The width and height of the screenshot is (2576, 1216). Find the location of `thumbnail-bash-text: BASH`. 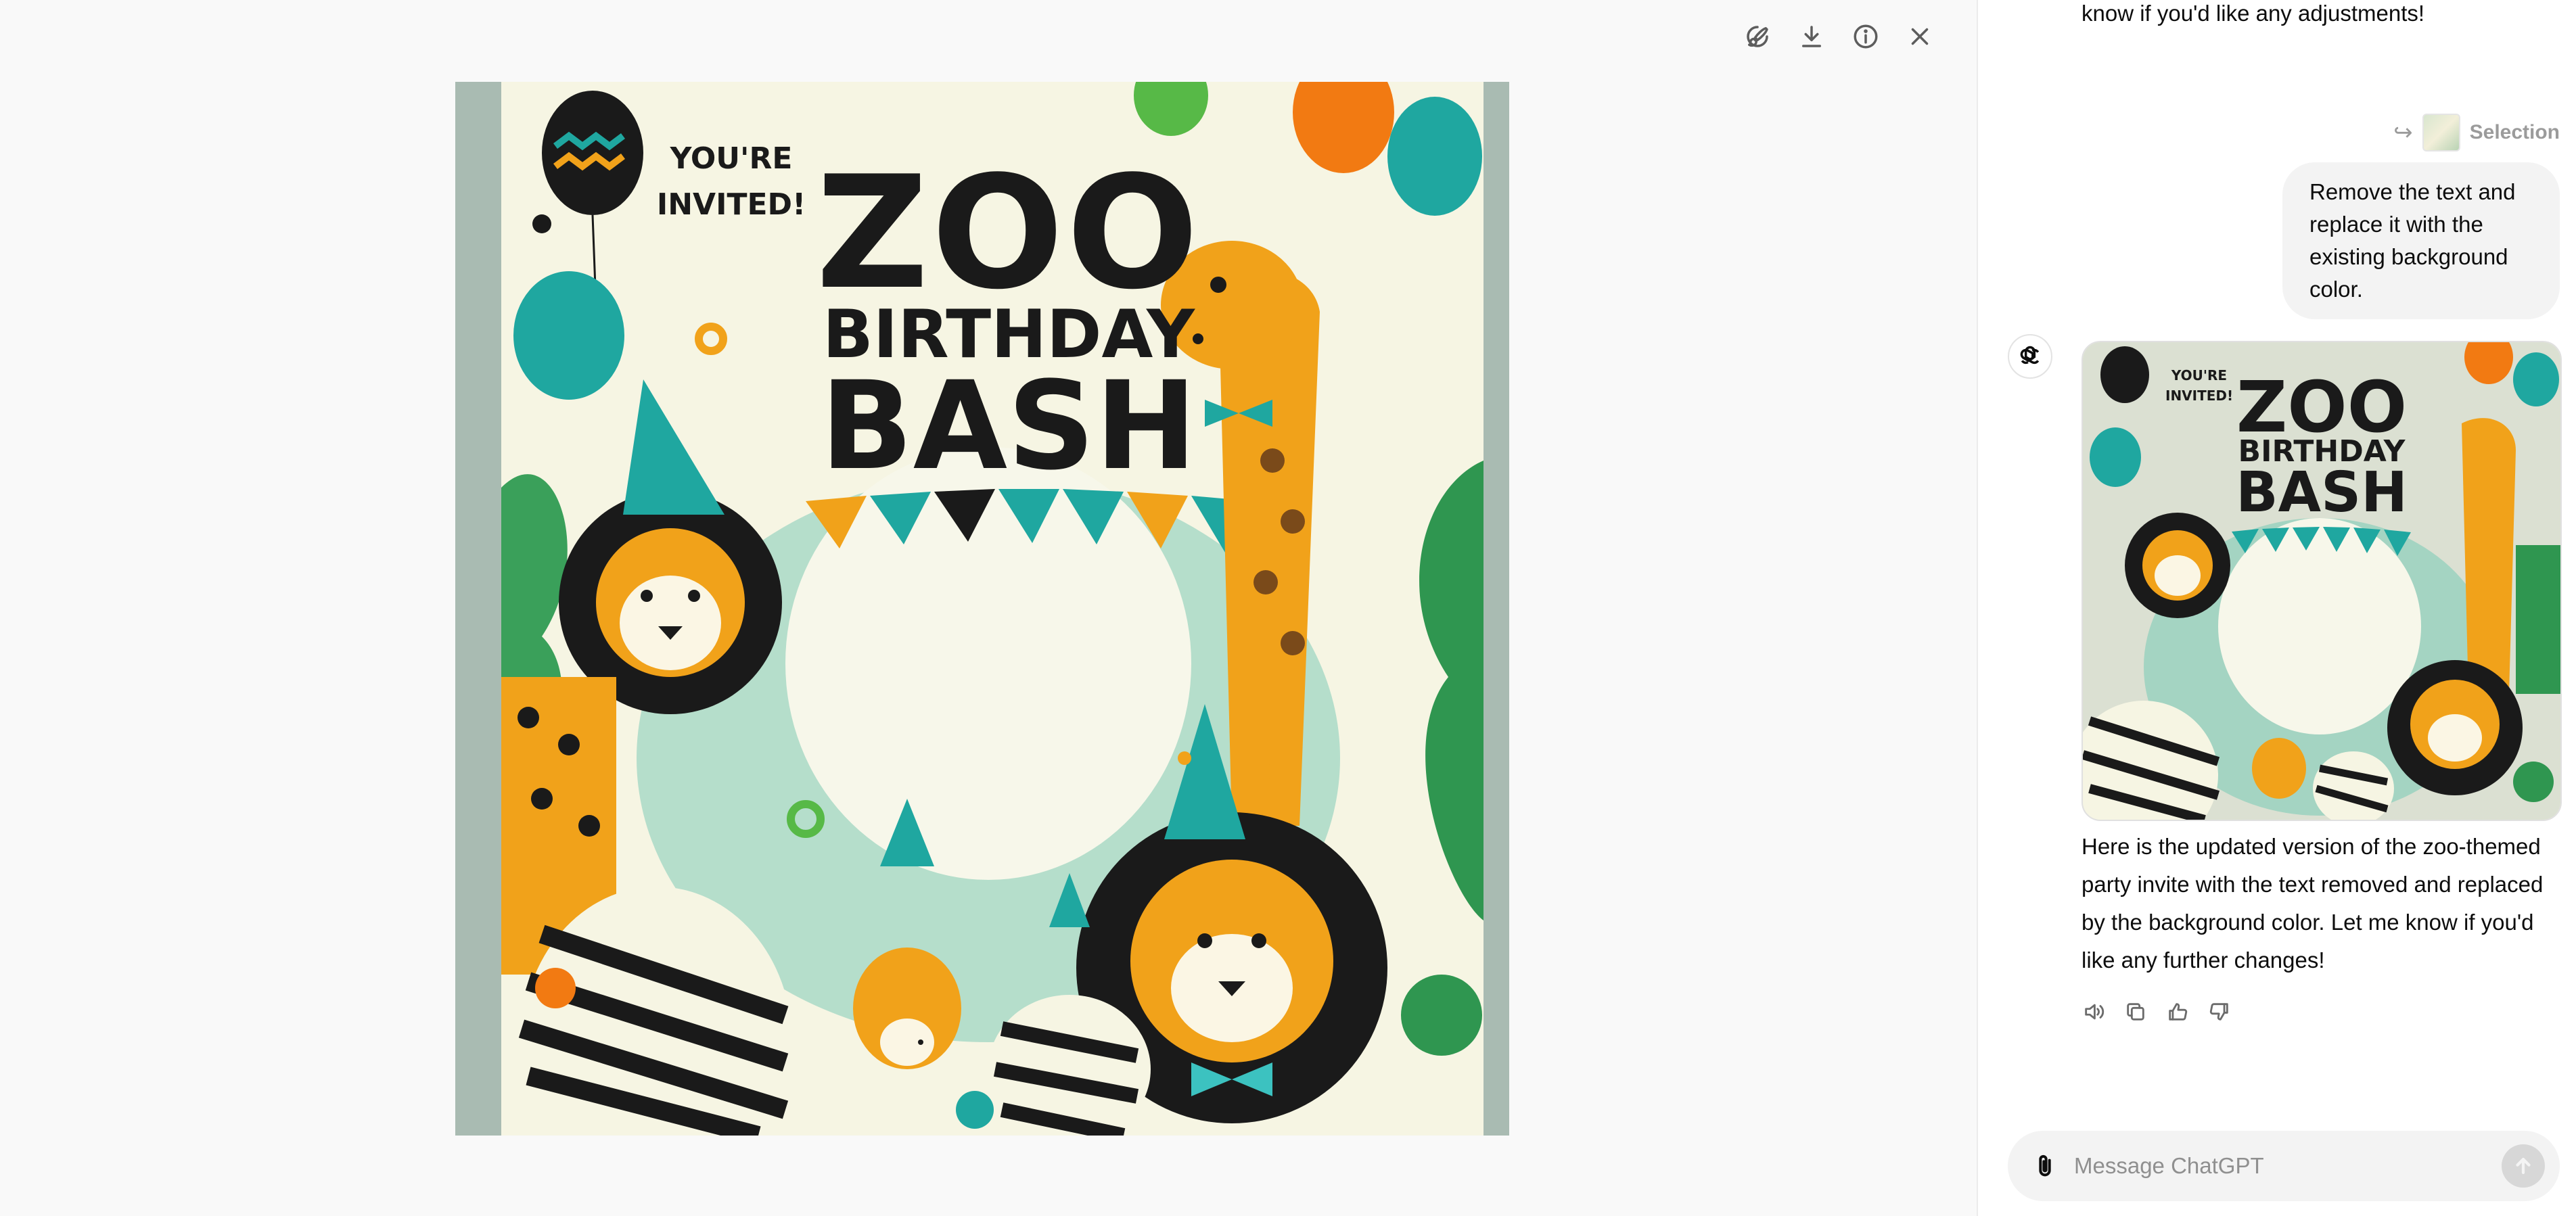

thumbnail-bash-text: BASH is located at coordinates (2322, 493).